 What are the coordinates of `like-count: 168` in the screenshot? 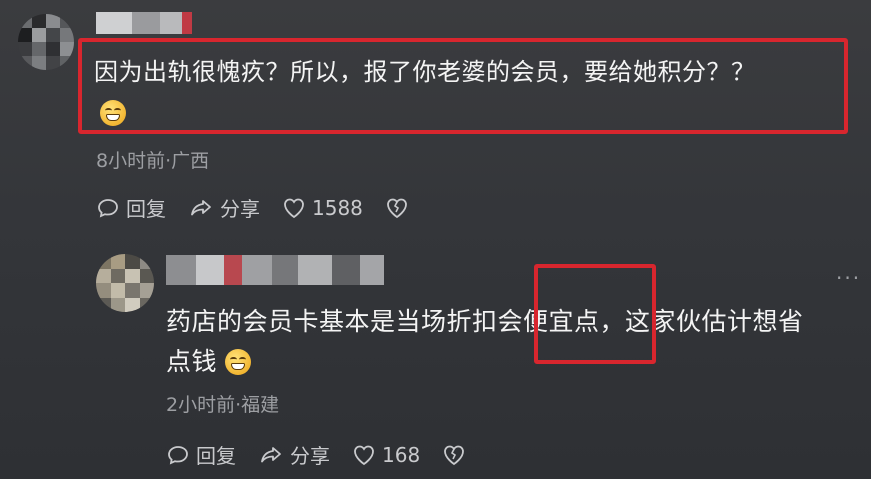 It's located at (401, 454).